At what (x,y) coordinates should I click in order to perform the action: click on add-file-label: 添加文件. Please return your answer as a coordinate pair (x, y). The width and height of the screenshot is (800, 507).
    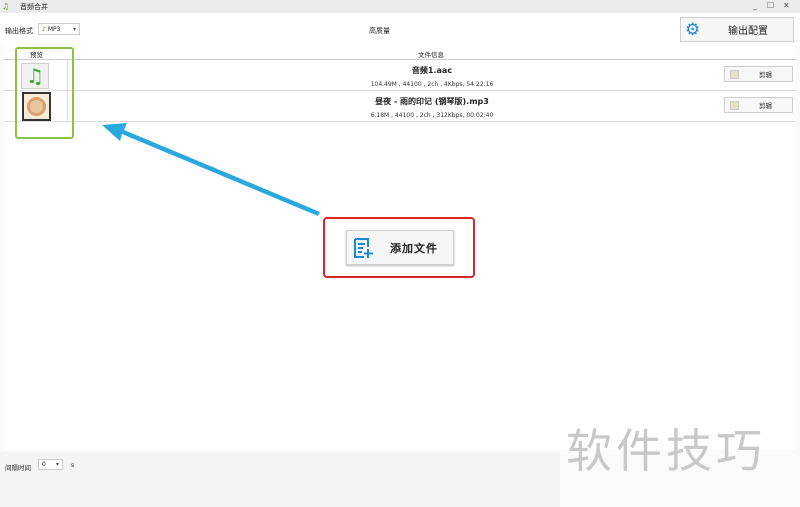
    Looking at the image, I should click on (414, 248).